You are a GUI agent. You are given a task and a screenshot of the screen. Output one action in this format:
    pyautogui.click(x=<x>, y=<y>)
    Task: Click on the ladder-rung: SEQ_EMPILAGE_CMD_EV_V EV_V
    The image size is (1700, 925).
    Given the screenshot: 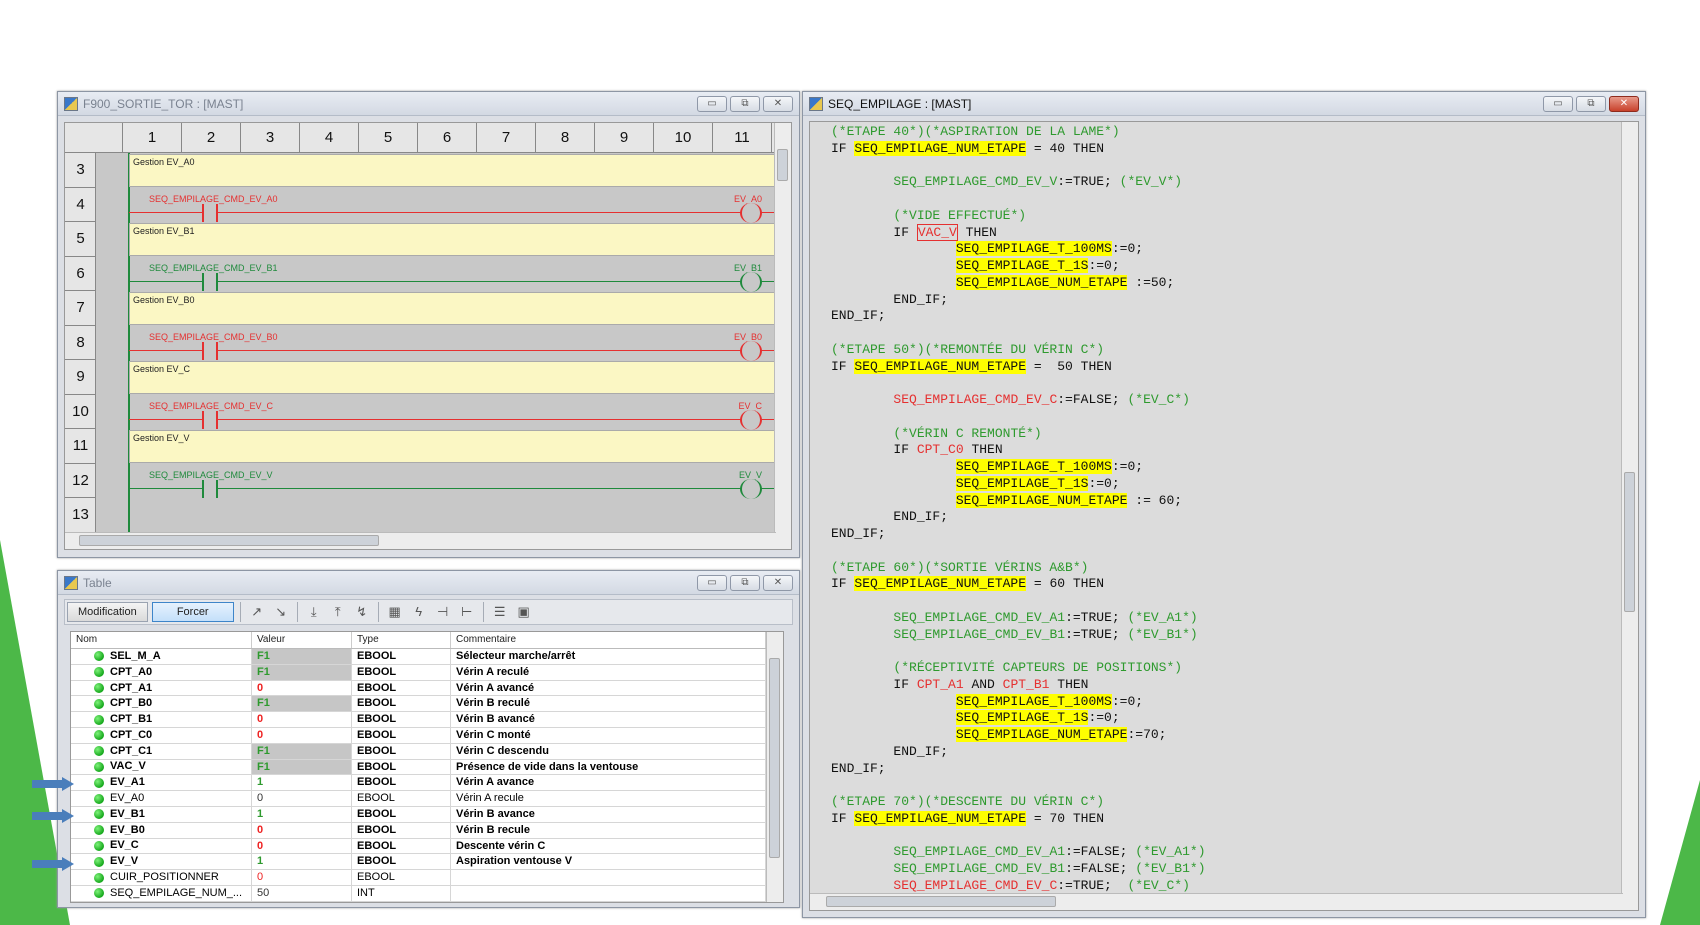 What is the action you would take?
    pyautogui.click(x=452, y=481)
    